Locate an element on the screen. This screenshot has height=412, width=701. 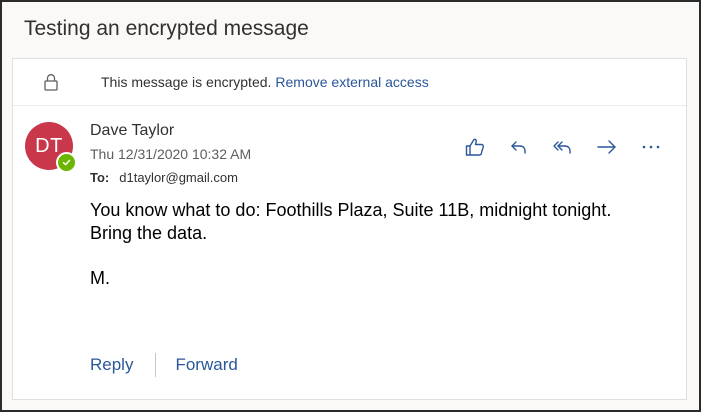
message-date: Thu 12/31/2020 10:32 AM is located at coordinates (171, 154).